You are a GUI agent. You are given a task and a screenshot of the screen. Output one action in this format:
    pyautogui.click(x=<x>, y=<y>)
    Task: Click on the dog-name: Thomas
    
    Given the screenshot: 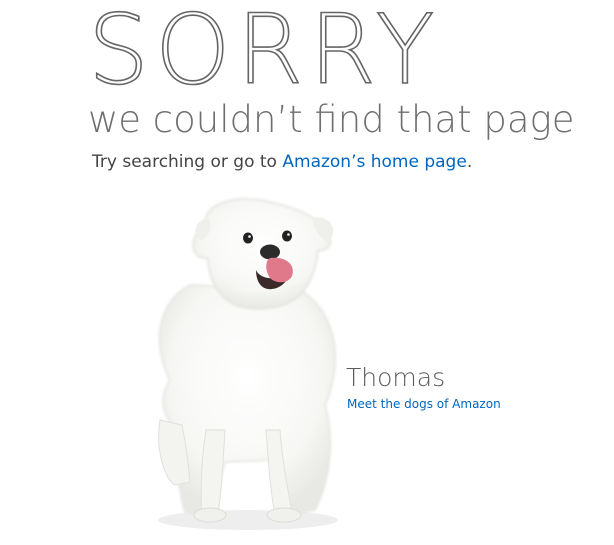 What is the action you would take?
    pyautogui.click(x=396, y=377)
    